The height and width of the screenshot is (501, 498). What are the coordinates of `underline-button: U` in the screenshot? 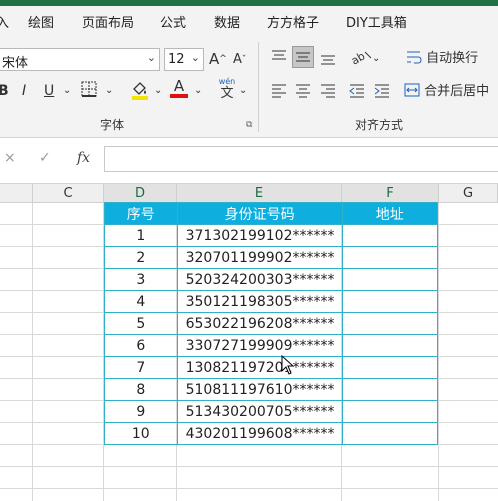 It's located at (49, 91).